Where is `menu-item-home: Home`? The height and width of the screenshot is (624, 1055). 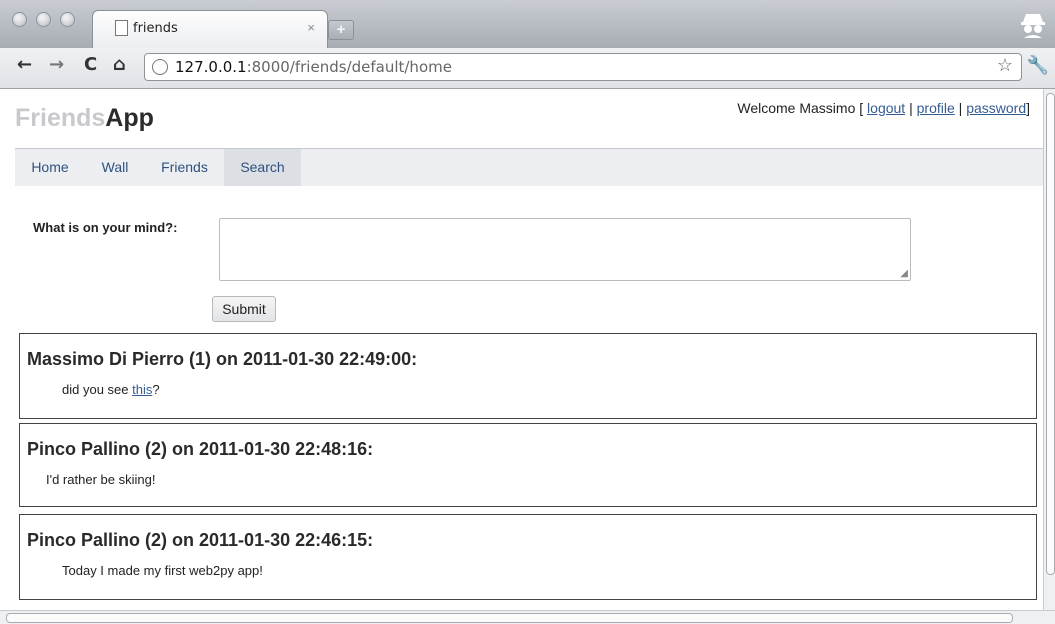
menu-item-home: Home is located at coordinates (50, 167).